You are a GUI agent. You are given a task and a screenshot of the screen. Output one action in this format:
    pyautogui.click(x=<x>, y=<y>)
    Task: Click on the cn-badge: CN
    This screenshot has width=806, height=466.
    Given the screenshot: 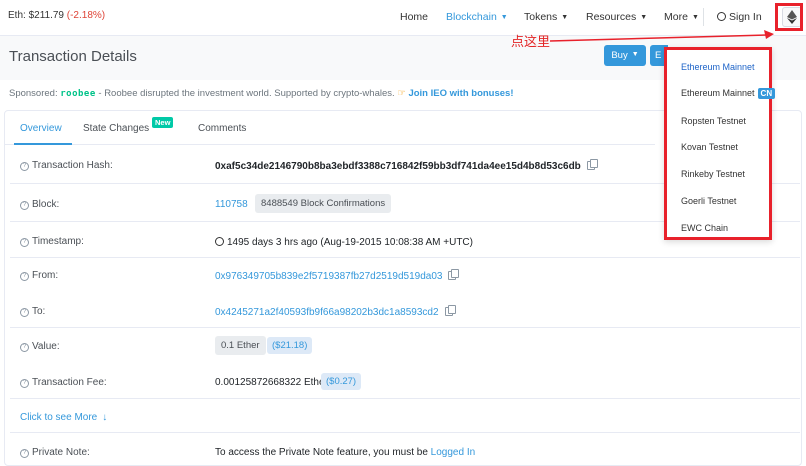 What is the action you would take?
    pyautogui.click(x=766, y=93)
    